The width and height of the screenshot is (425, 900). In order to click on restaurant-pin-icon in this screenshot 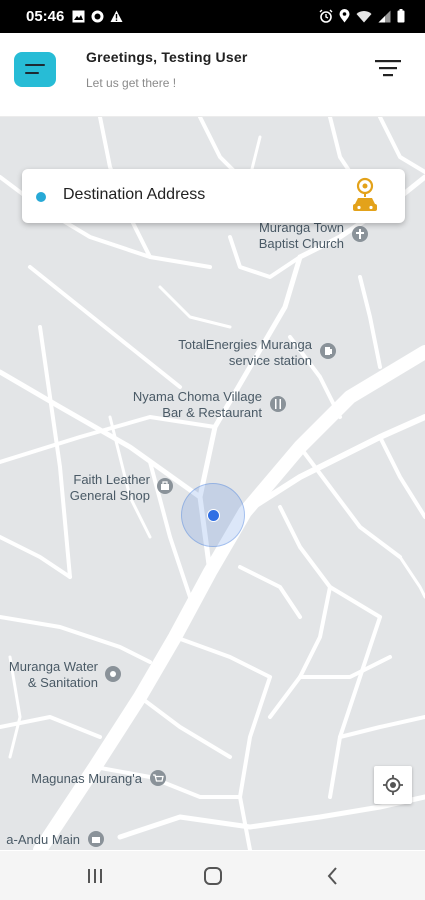, I will do `click(278, 405)`.